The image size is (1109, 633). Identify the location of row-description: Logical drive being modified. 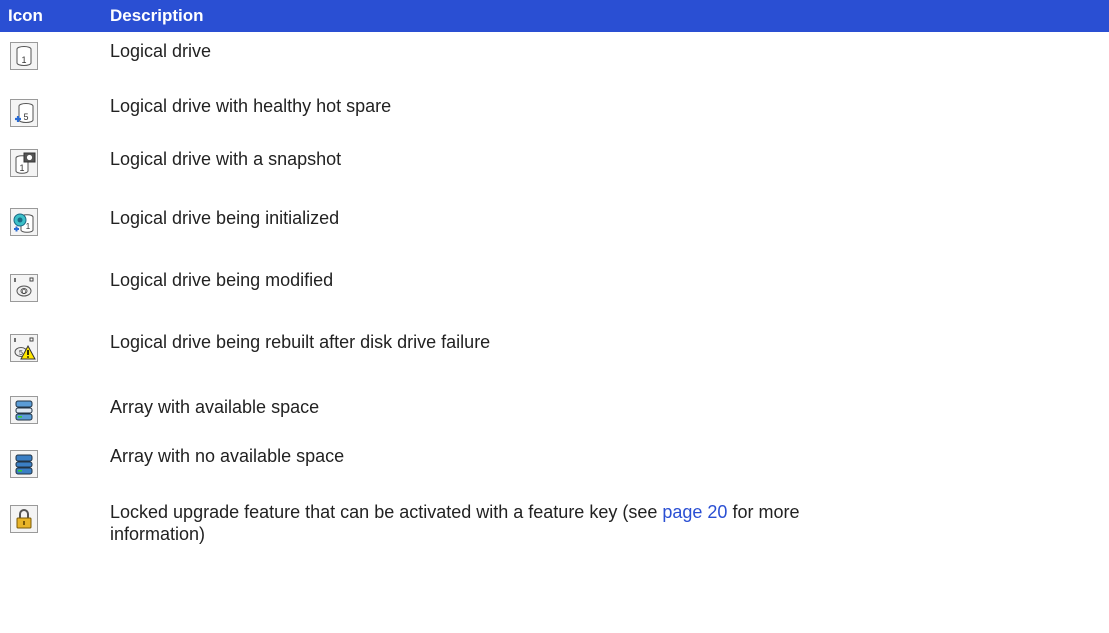
(222, 280).